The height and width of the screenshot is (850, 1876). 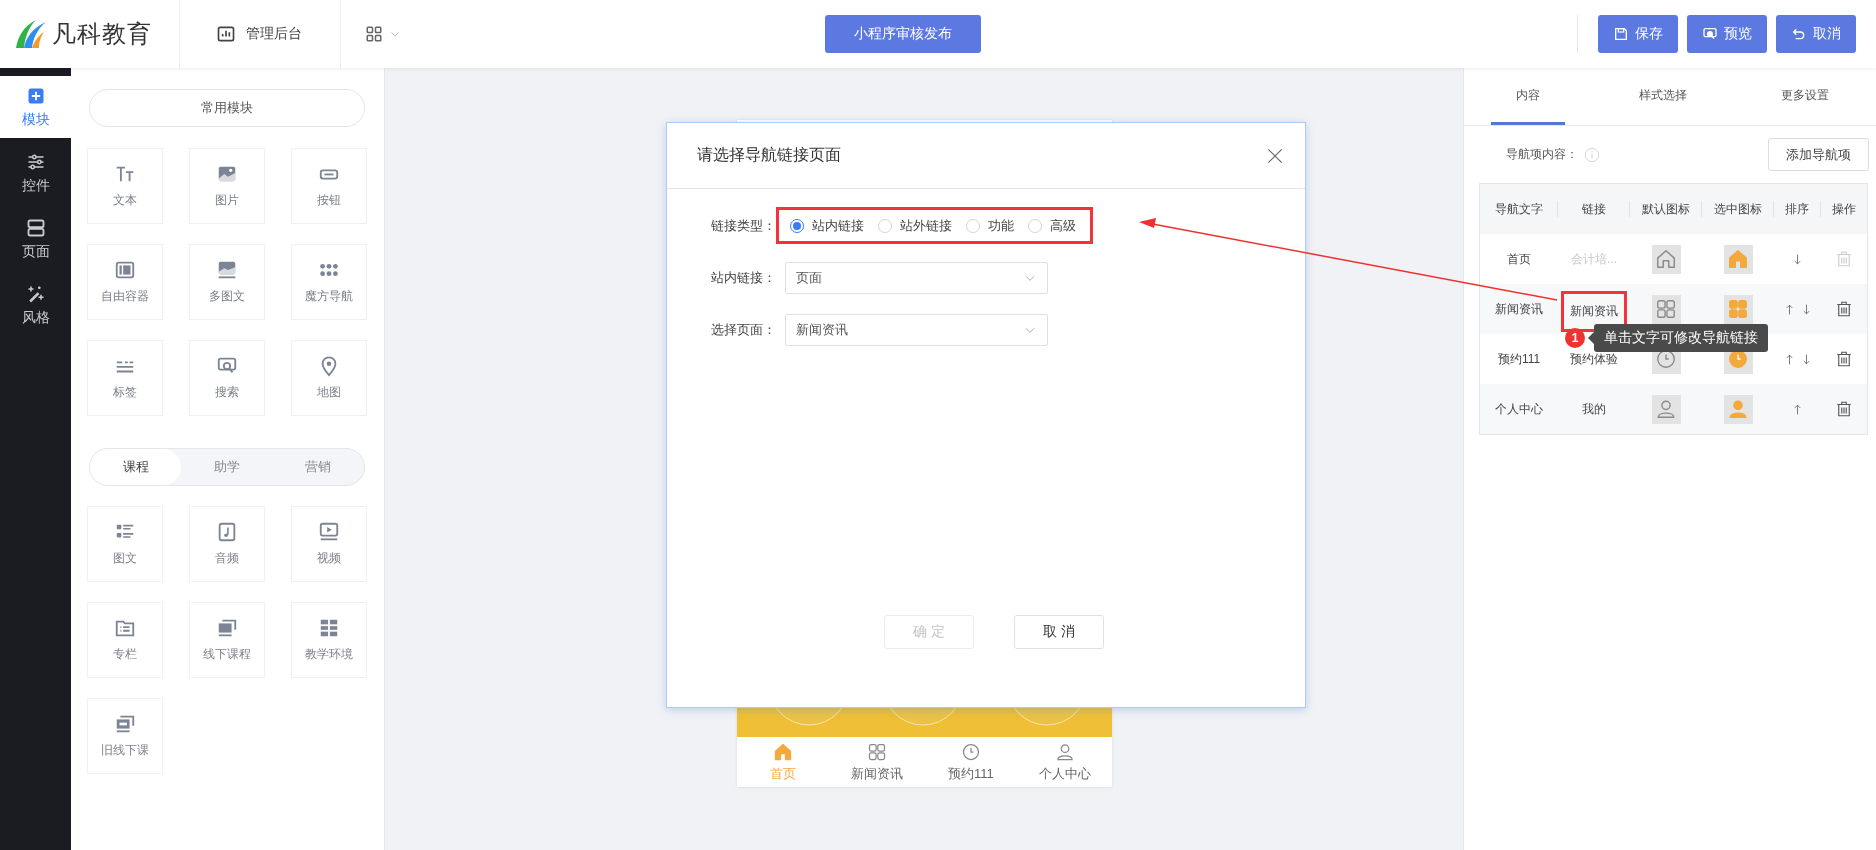 I want to click on music-note-icon, so click(x=227, y=532).